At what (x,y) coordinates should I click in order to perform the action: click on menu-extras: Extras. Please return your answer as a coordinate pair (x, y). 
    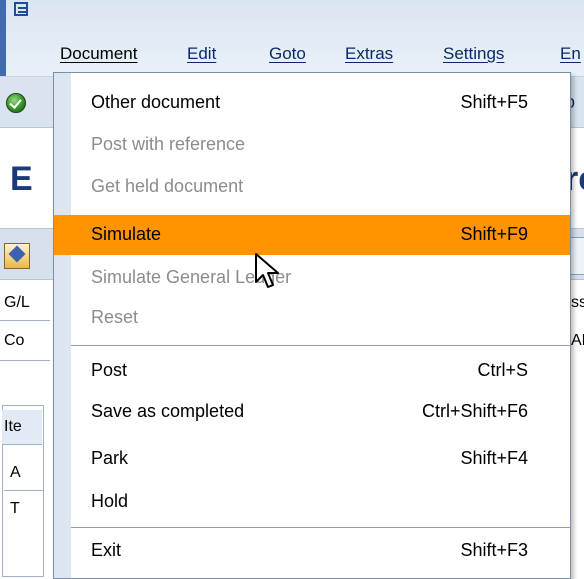
    Looking at the image, I should click on (369, 54).